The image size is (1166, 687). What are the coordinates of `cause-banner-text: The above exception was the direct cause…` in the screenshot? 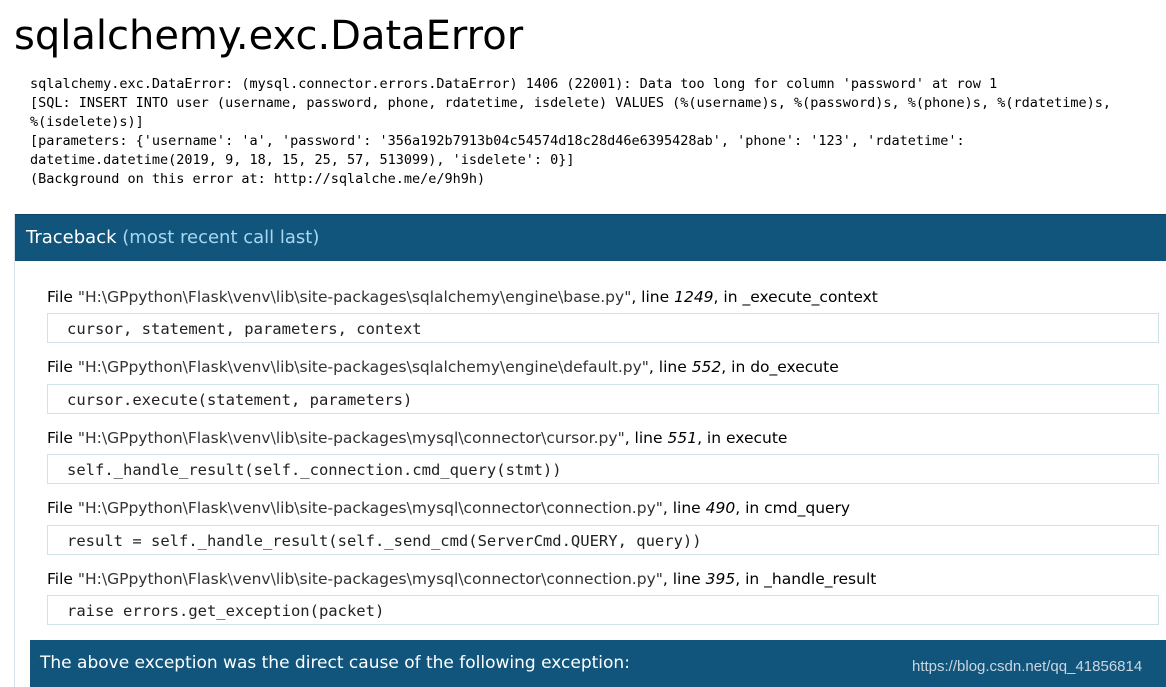 It's located at (335, 663).